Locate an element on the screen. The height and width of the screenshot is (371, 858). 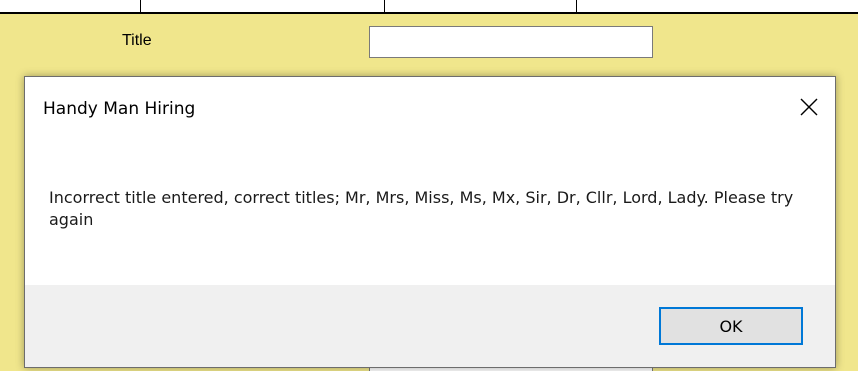
close-icon is located at coordinates (809, 107).